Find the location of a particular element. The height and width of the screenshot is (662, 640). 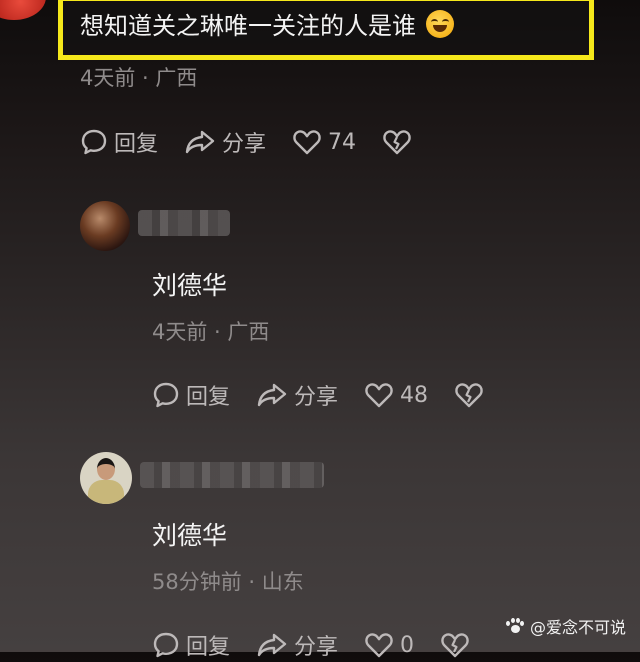

watermark: @爱念不可说 is located at coordinates (565, 626).